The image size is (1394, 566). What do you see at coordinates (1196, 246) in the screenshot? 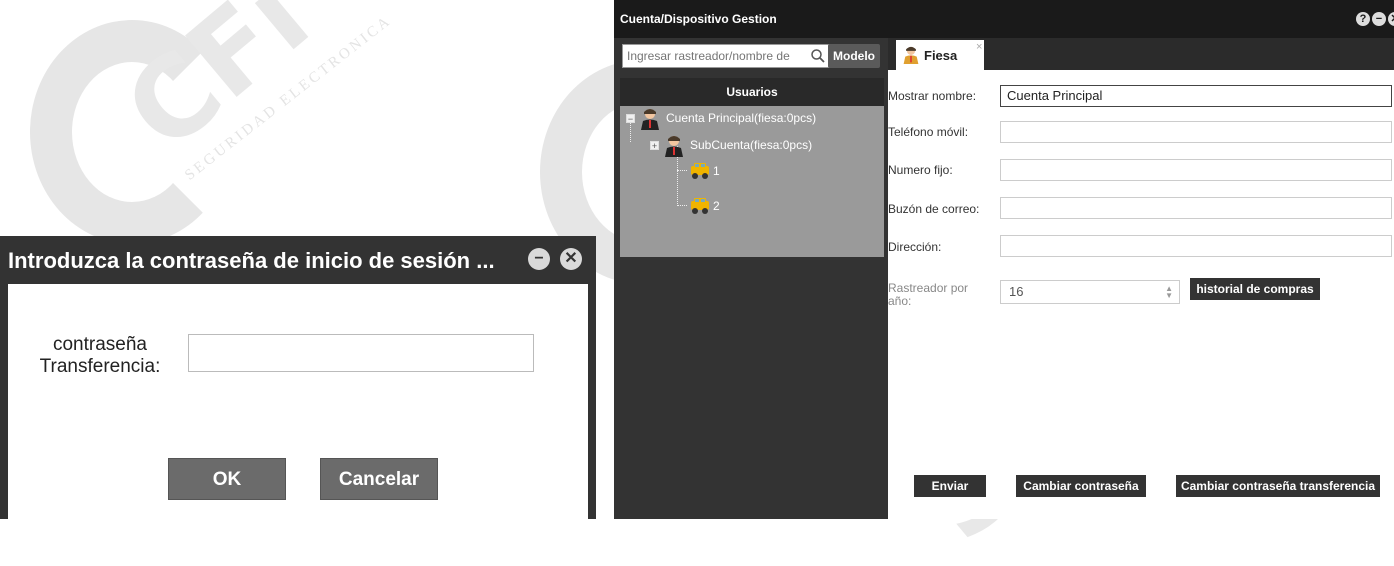
I see `address-field` at bounding box center [1196, 246].